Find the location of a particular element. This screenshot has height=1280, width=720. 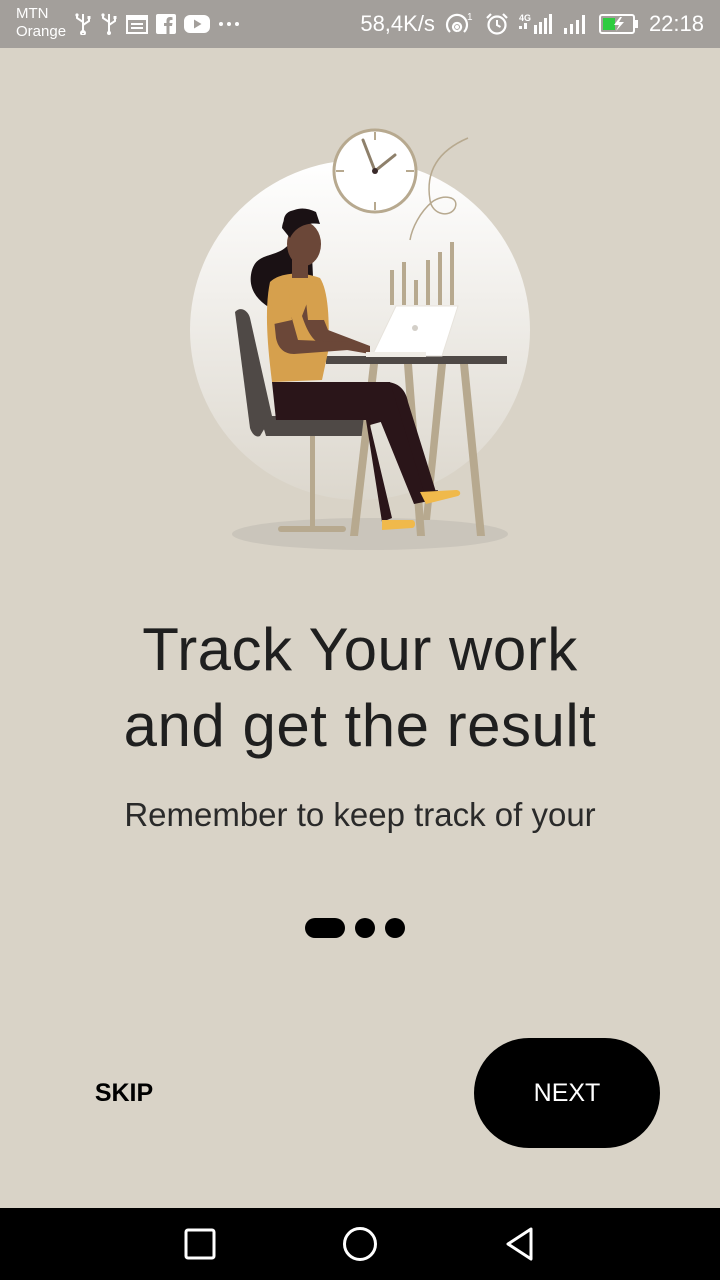

carrier-name-secondary: Orange is located at coordinates (41, 31).